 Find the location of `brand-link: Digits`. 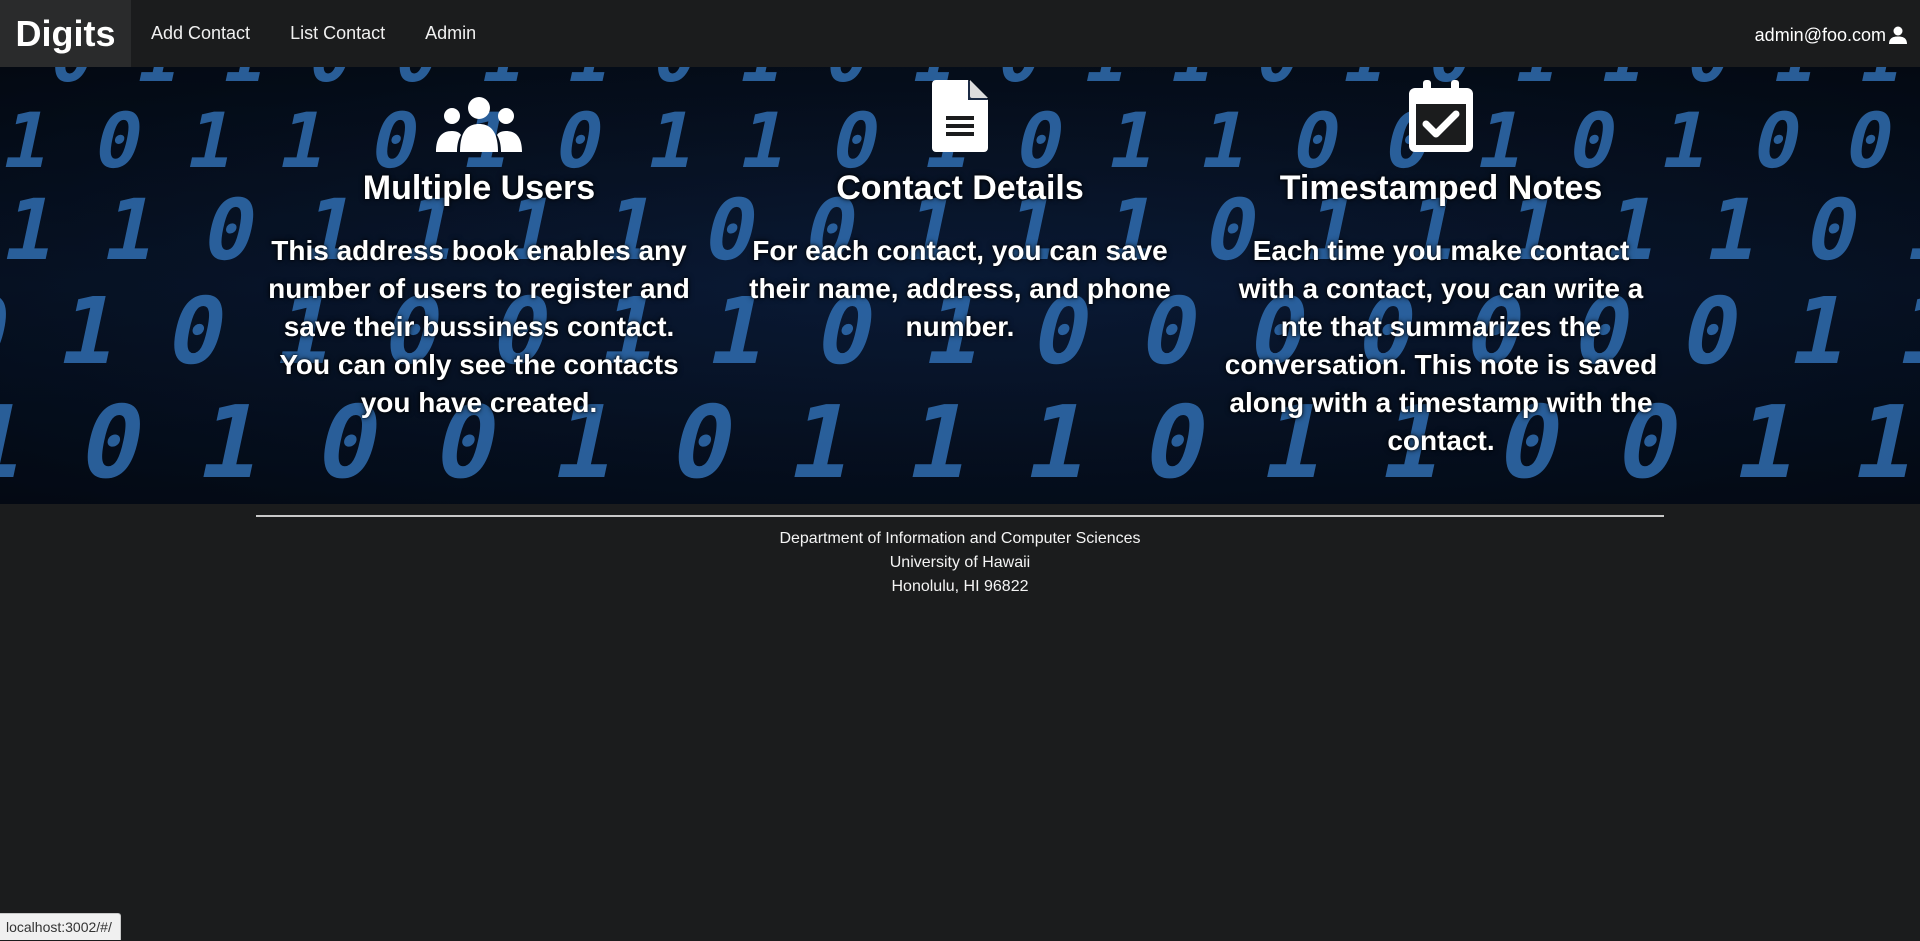

brand-link: Digits is located at coordinates (65, 34).